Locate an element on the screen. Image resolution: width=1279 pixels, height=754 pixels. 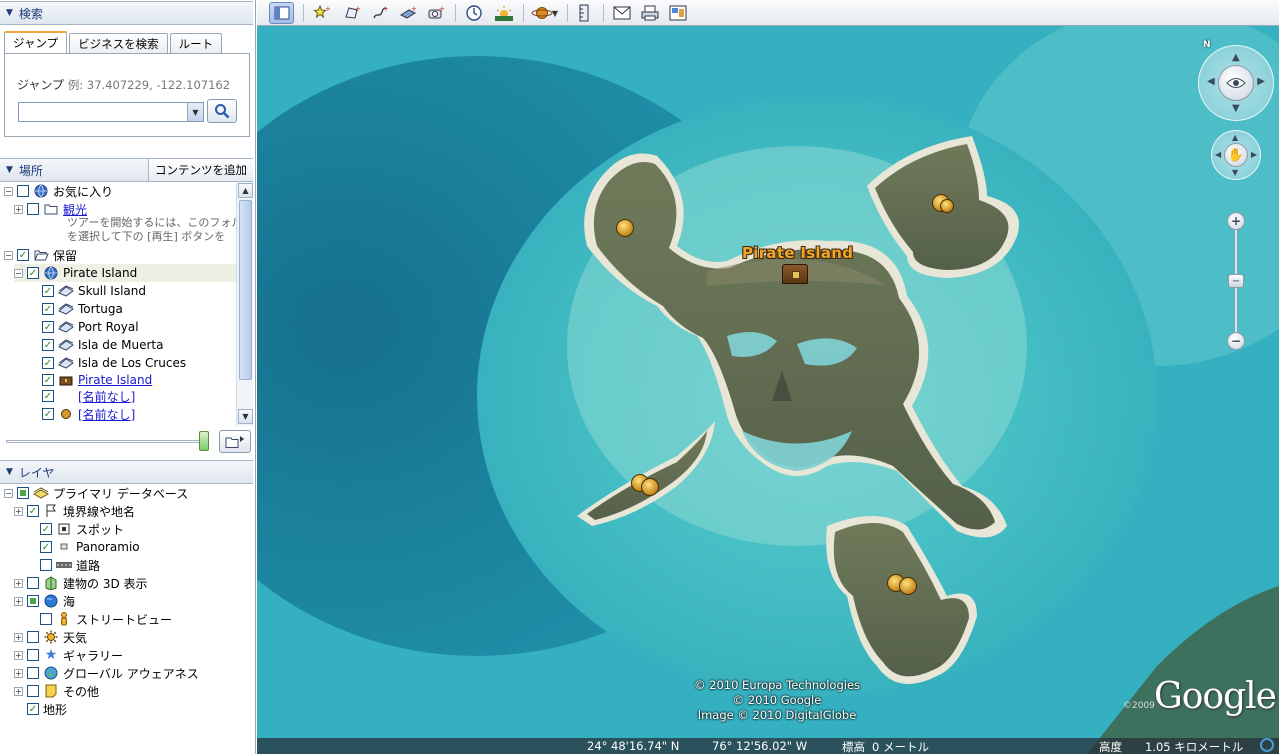
opacity-slider-handle is located at coordinates (204, 441).